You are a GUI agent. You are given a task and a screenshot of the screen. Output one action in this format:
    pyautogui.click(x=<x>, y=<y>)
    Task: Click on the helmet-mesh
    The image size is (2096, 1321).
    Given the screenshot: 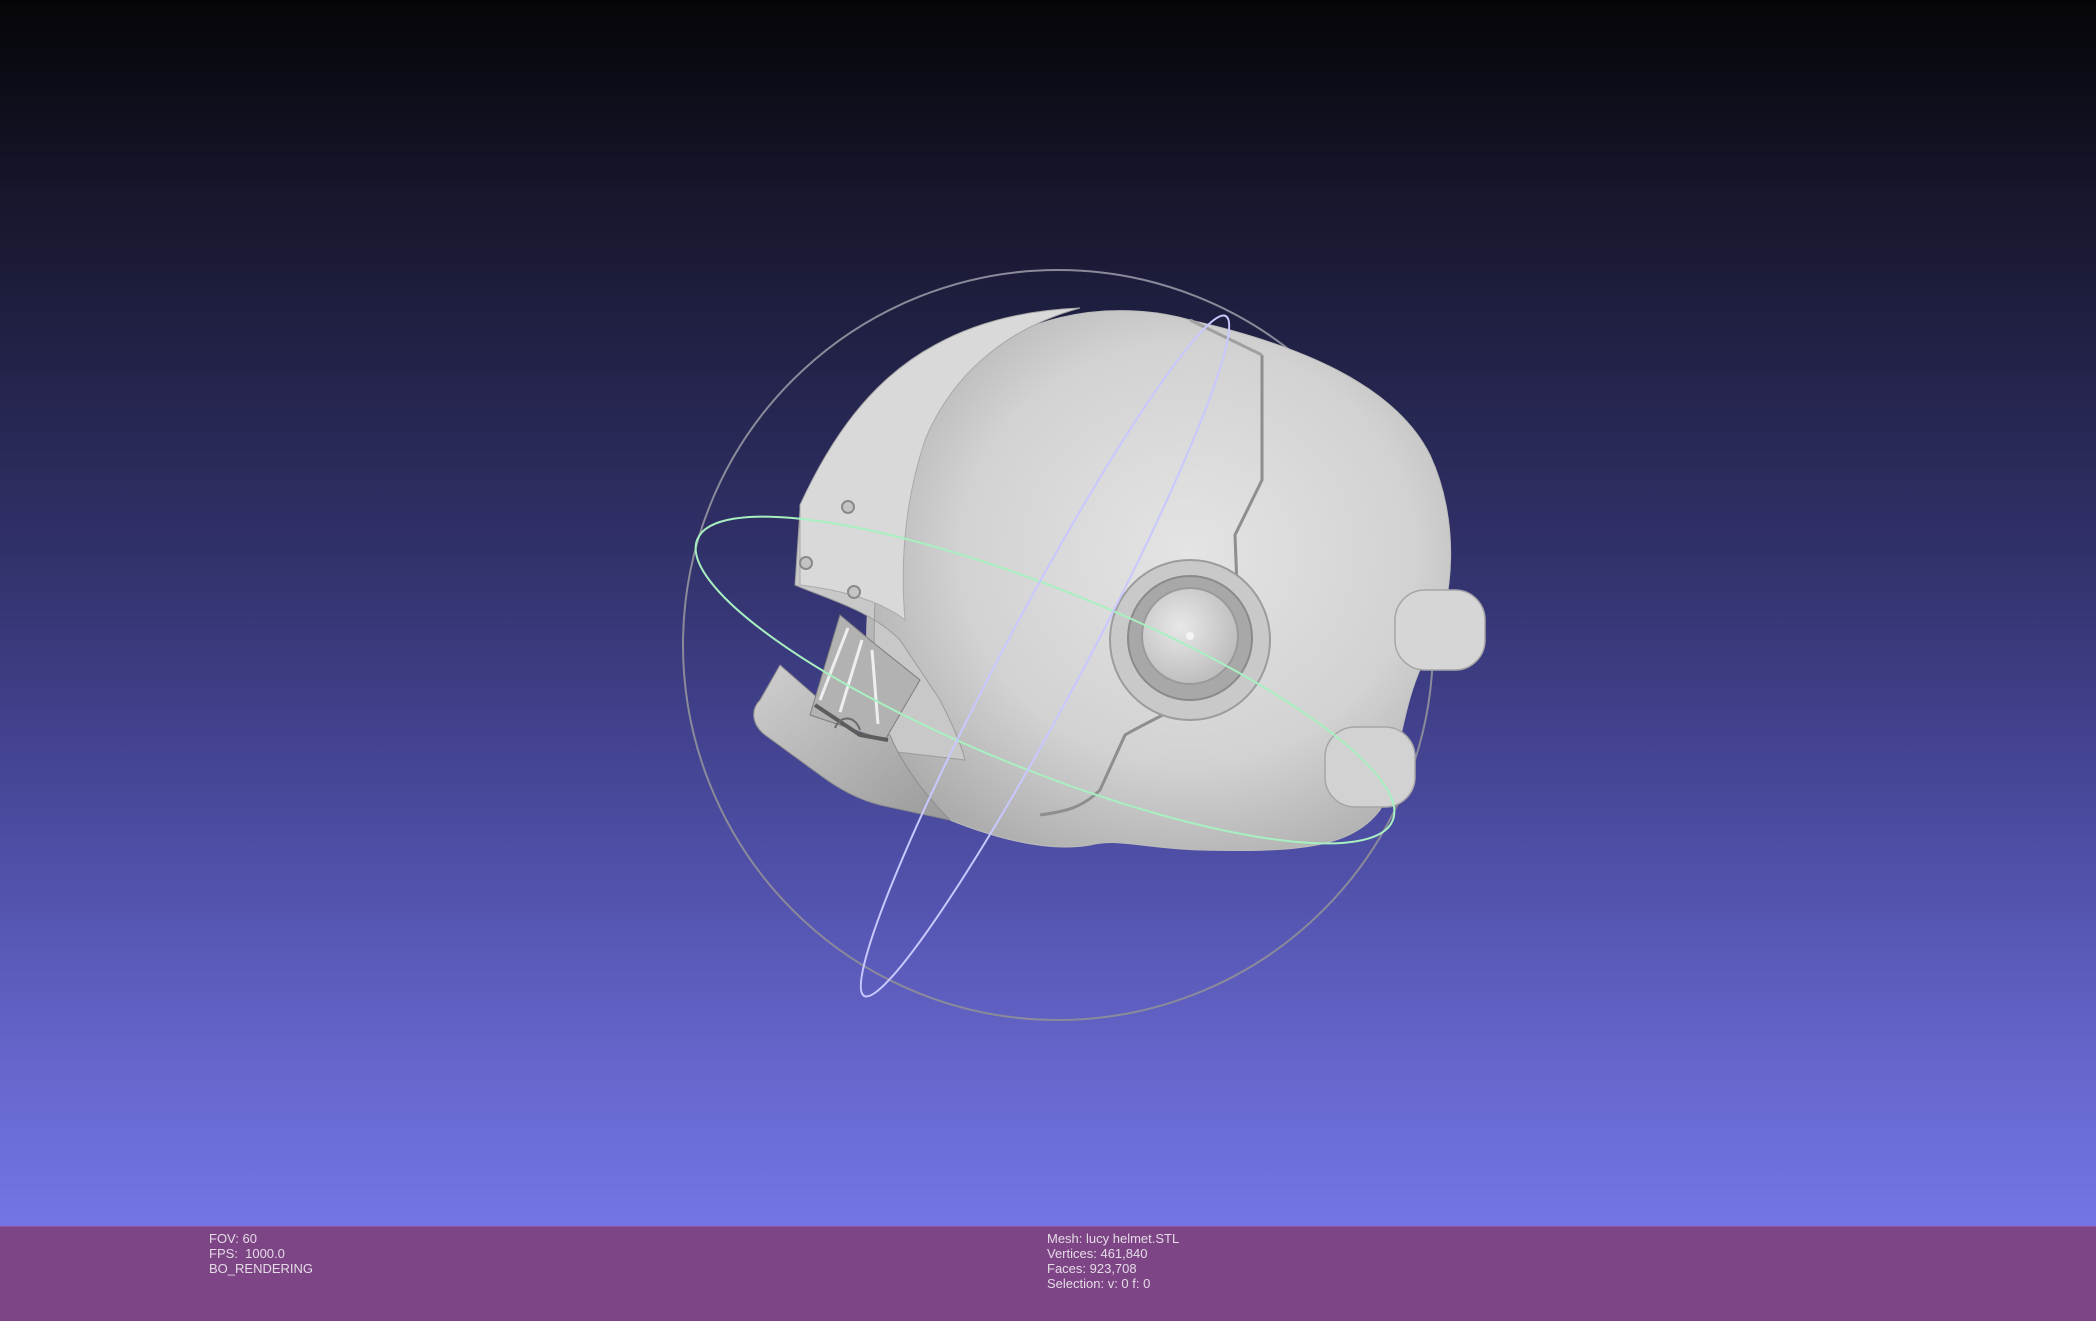 What is the action you would take?
    pyautogui.click(x=1119, y=579)
    